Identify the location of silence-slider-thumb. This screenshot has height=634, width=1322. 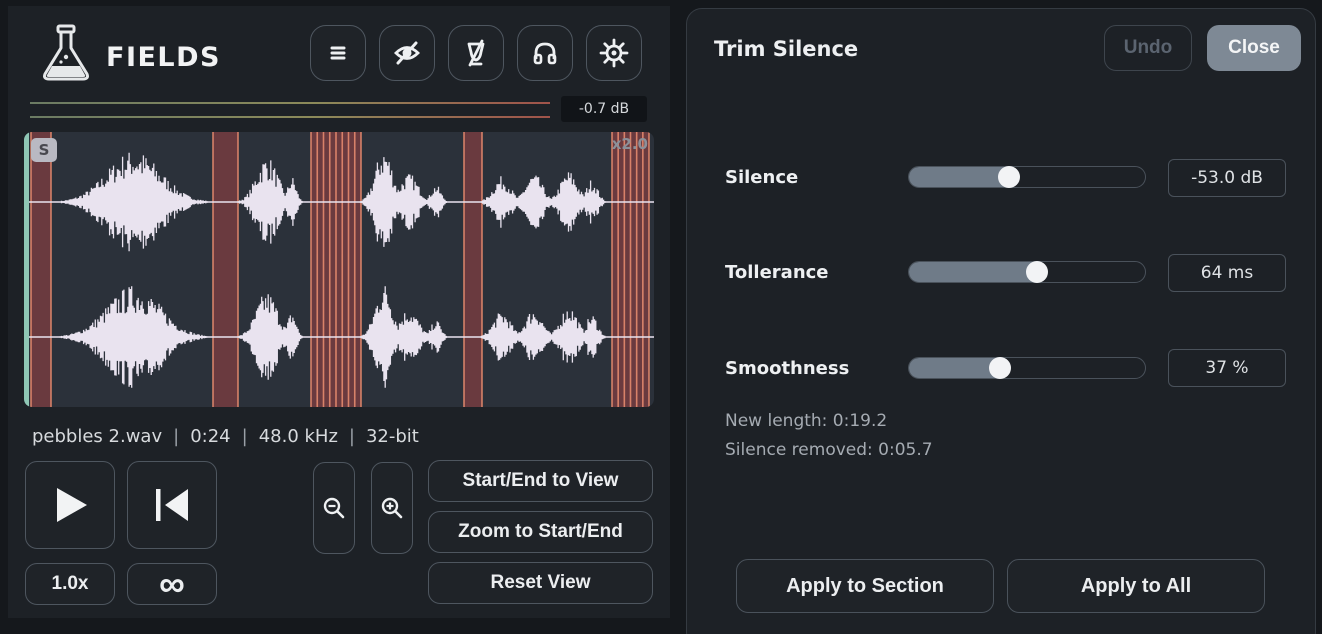
(1008, 177).